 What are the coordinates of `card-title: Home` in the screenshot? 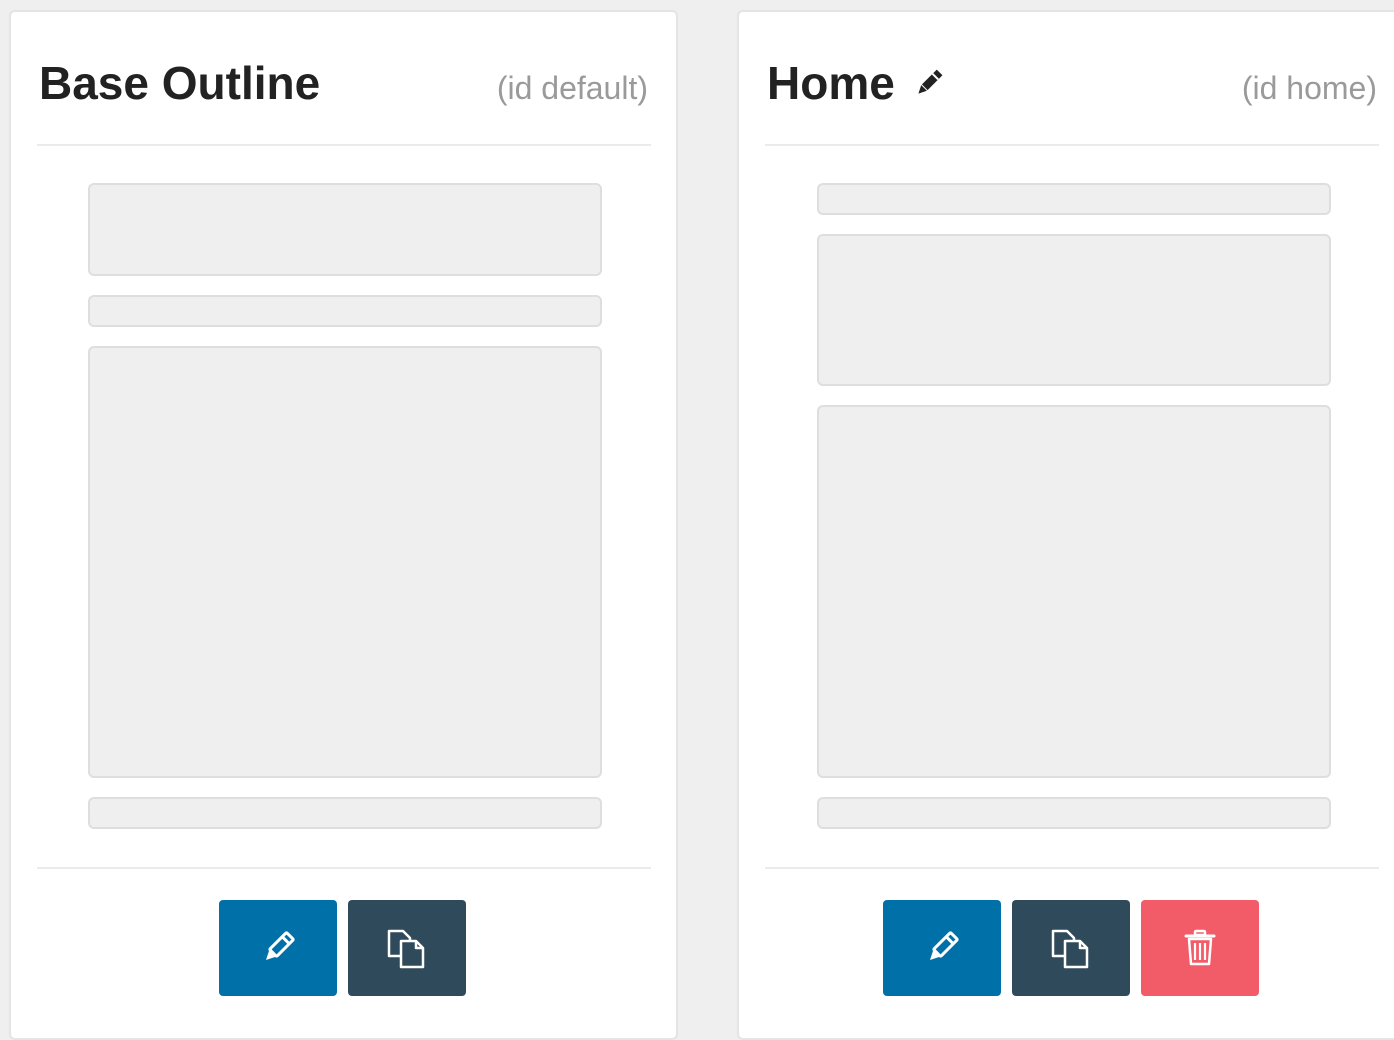 It's located at (856, 83).